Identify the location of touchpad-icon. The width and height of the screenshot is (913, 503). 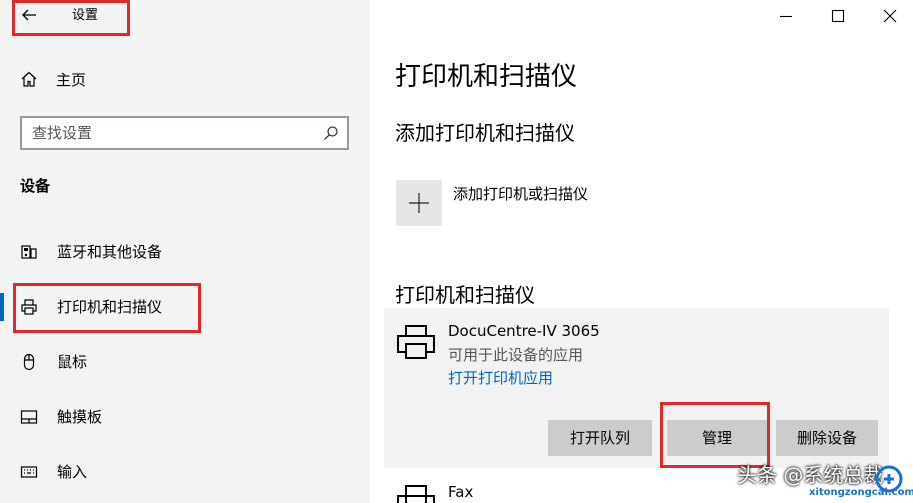
(29, 417).